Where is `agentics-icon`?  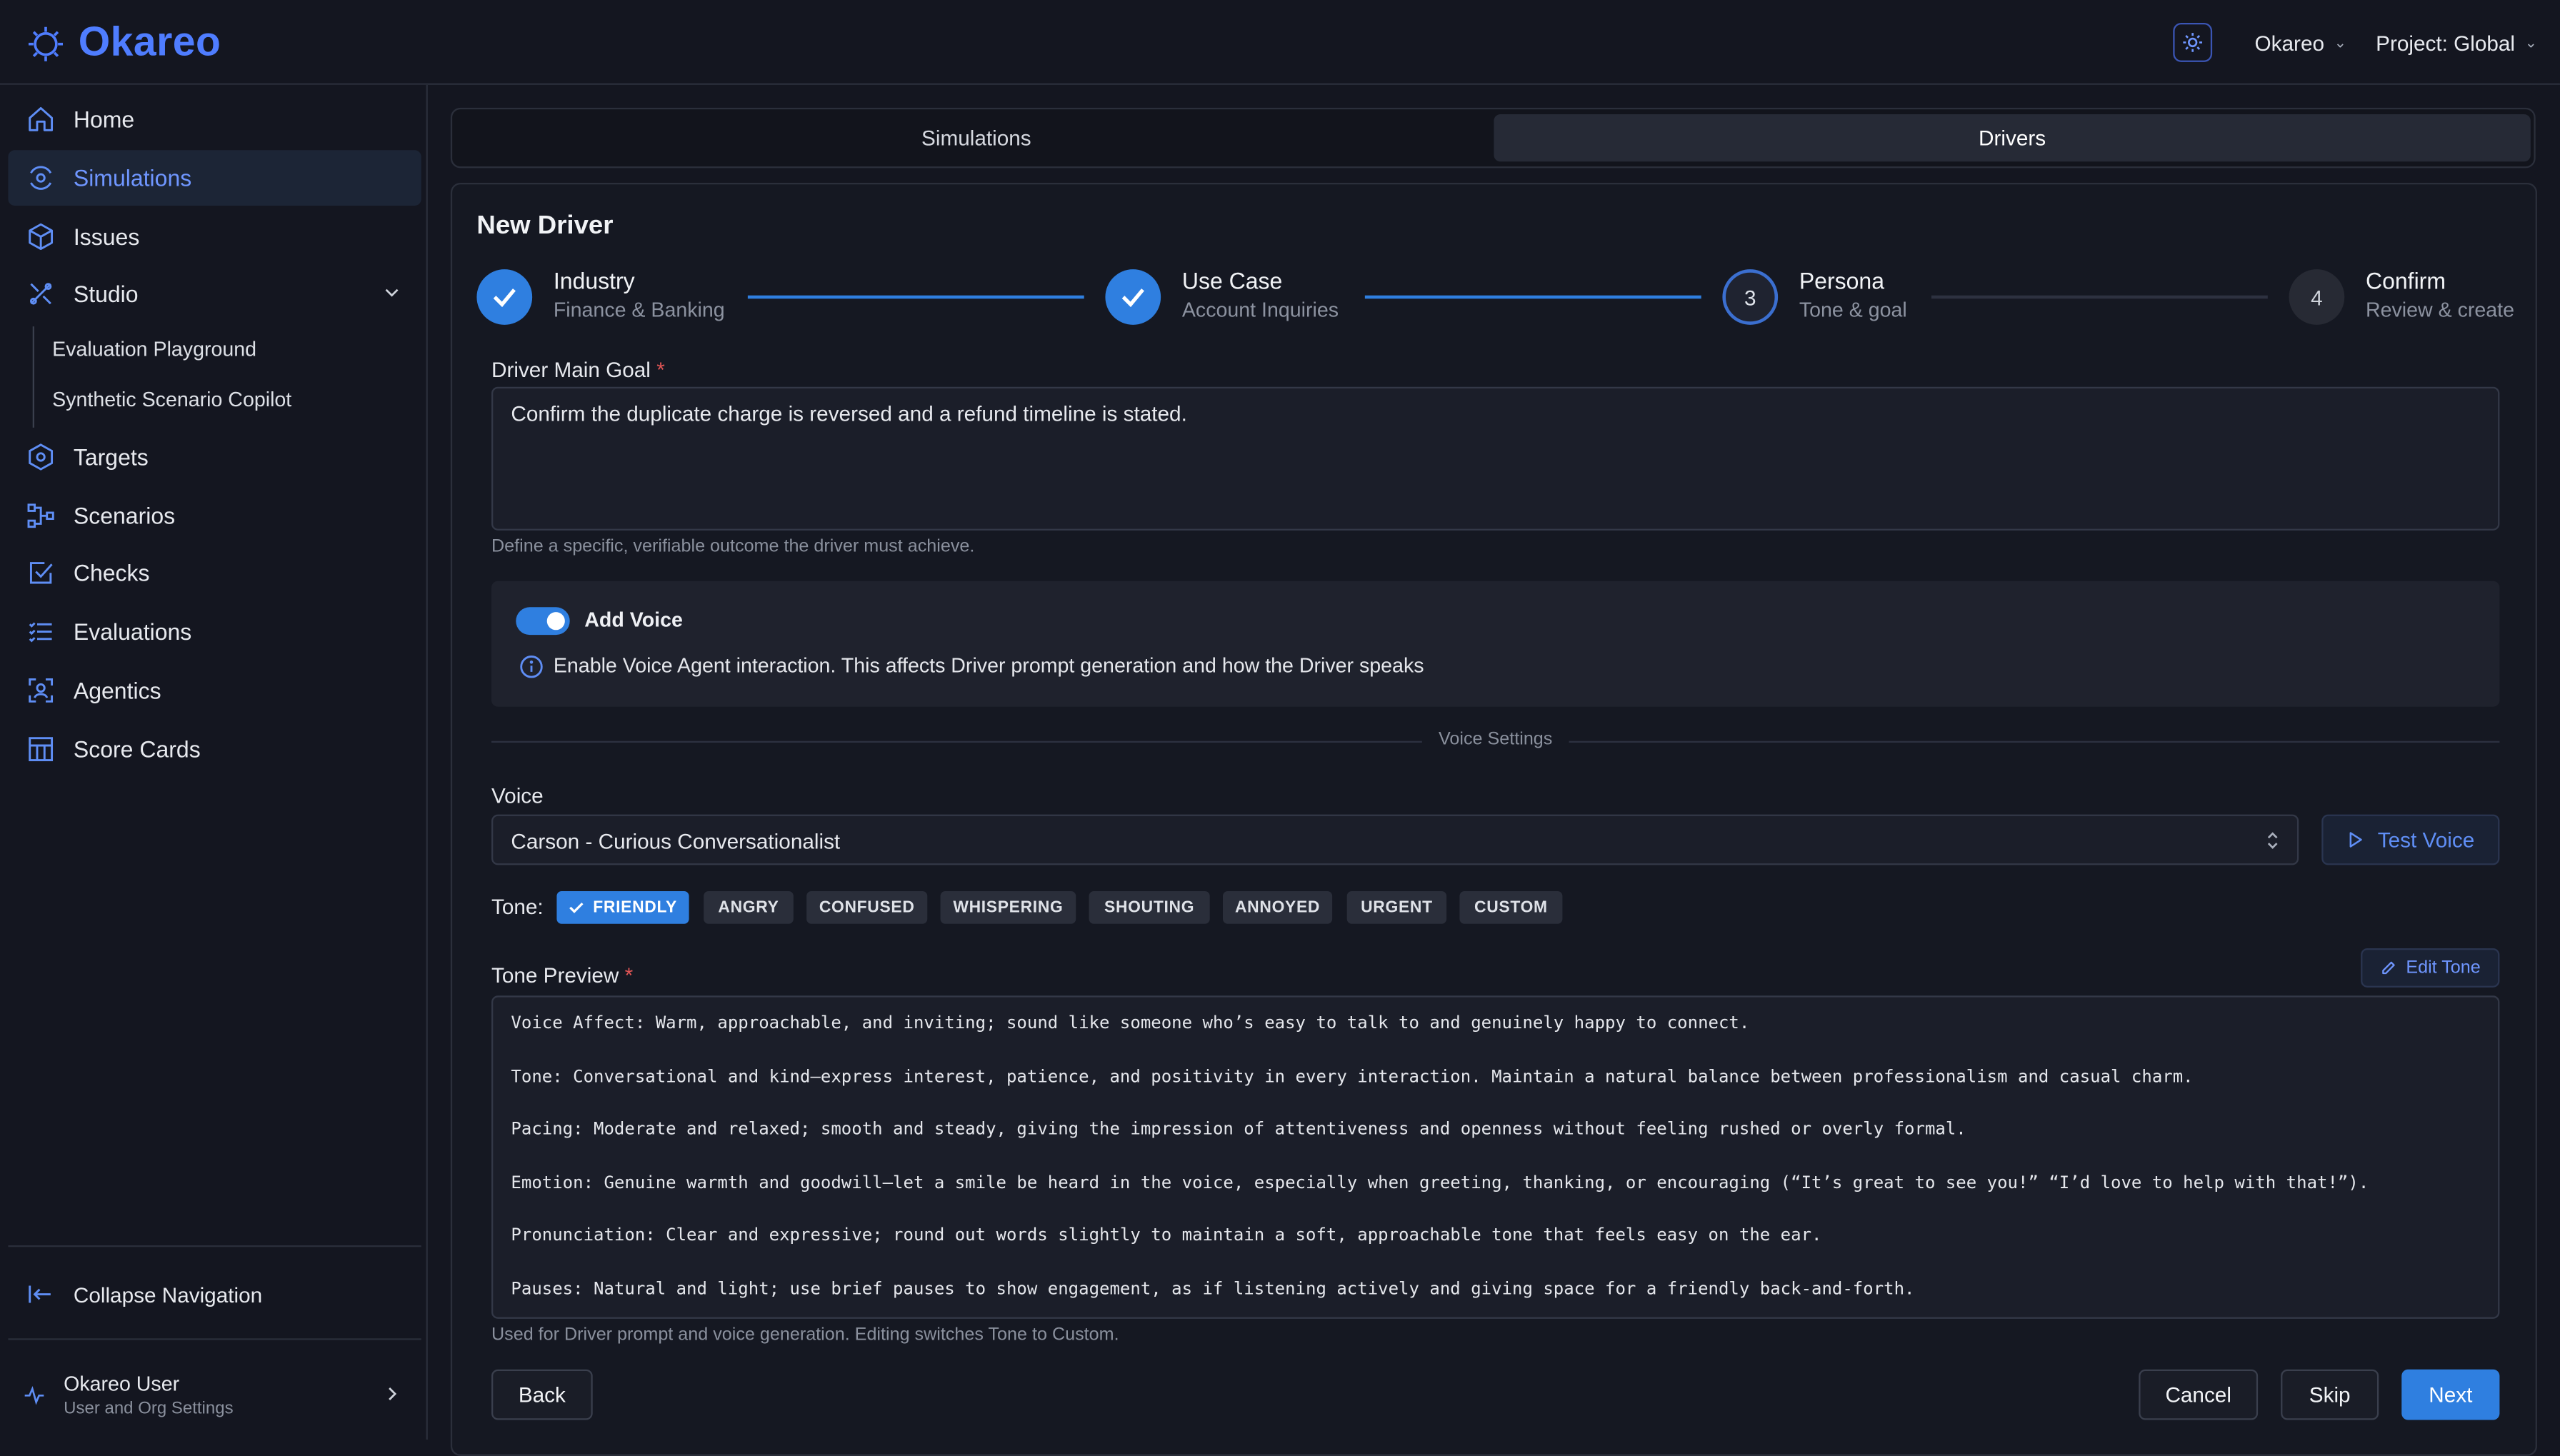 agentics-icon is located at coordinates (41, 690).